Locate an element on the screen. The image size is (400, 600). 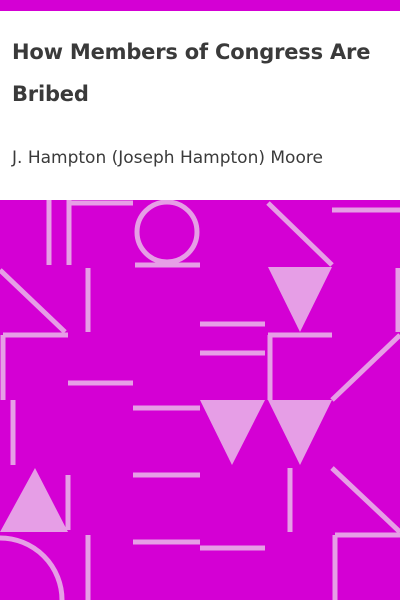
accent-bar is located at coordinates (200, 5).